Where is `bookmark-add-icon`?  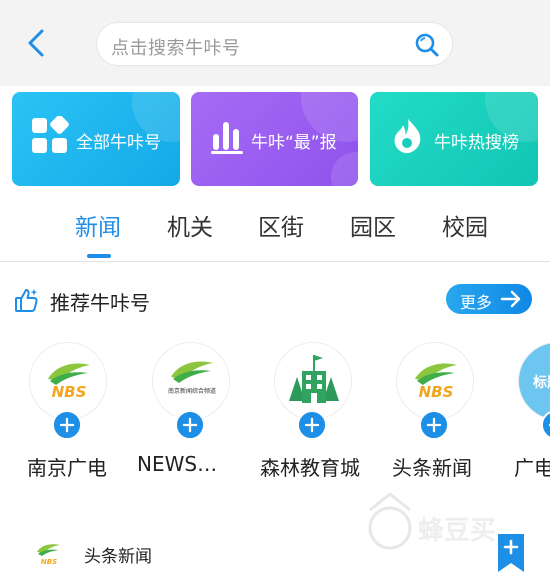
bookmark-add-icon is located at coordinates (511, 553).